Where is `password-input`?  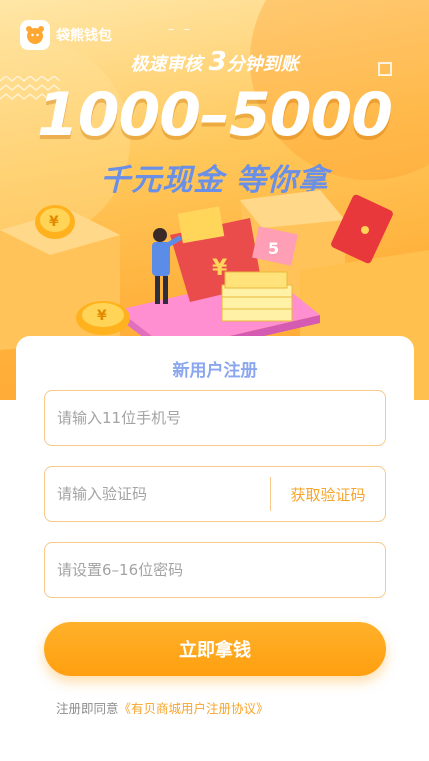
password-input is located at coordinates (212, 570).